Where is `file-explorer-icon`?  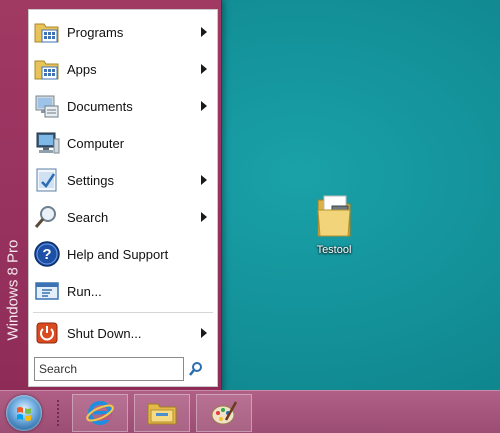
file-explorer-icon is located at coordinates (162, 414).